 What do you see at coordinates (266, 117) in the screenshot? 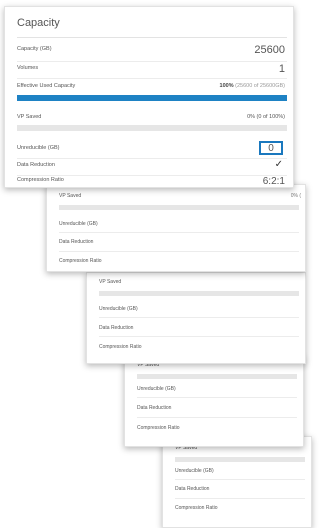
I see `vp-saved-value: 0% (0 of 100%)` at bounding box center [266, 117].